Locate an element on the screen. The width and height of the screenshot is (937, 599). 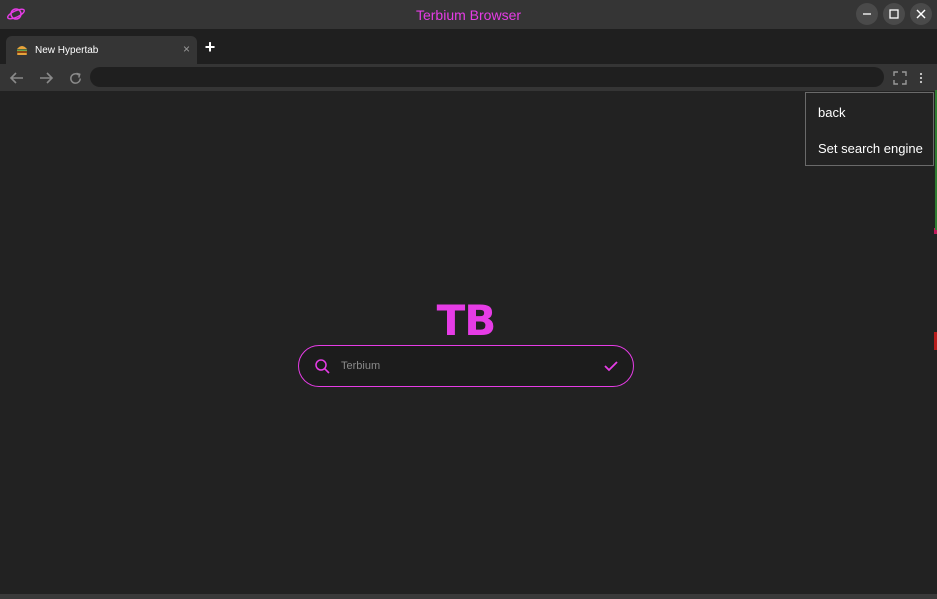
menu-item-set-search-engine: Set search engine is located at coordinates (870, 148).